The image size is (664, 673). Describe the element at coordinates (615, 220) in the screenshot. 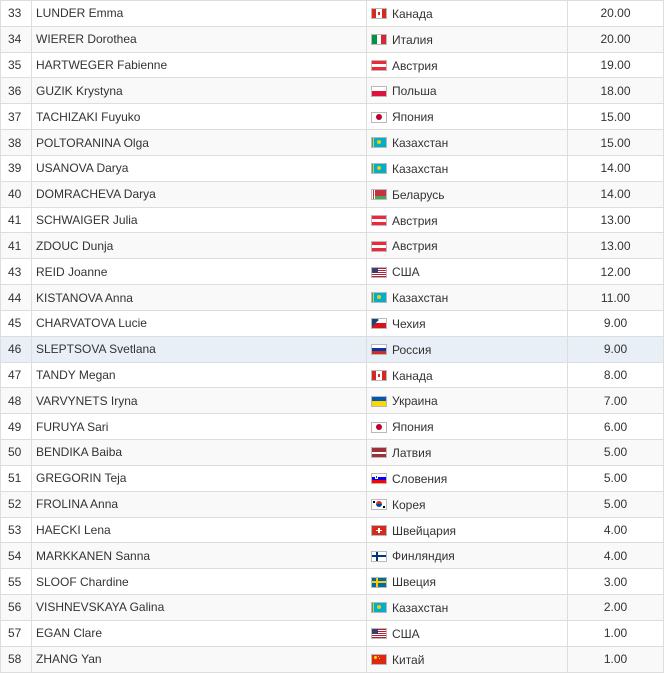

I see `points-cell: 13.00` at that location.